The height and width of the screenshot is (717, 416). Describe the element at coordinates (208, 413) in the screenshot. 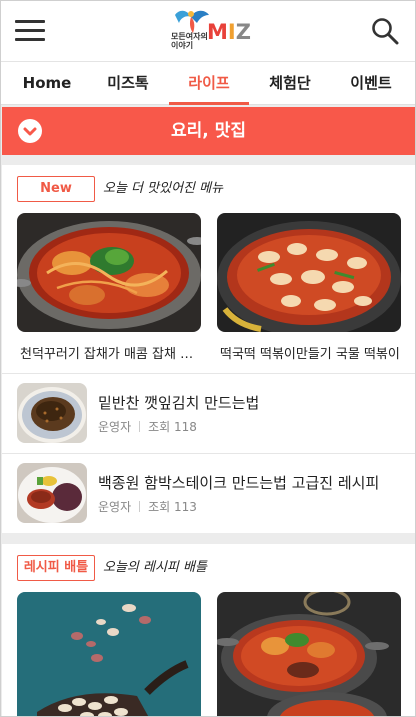

I see `list-item: 밑반찬 깻잎김치 만드는법 운영자 조회 118` at that location.